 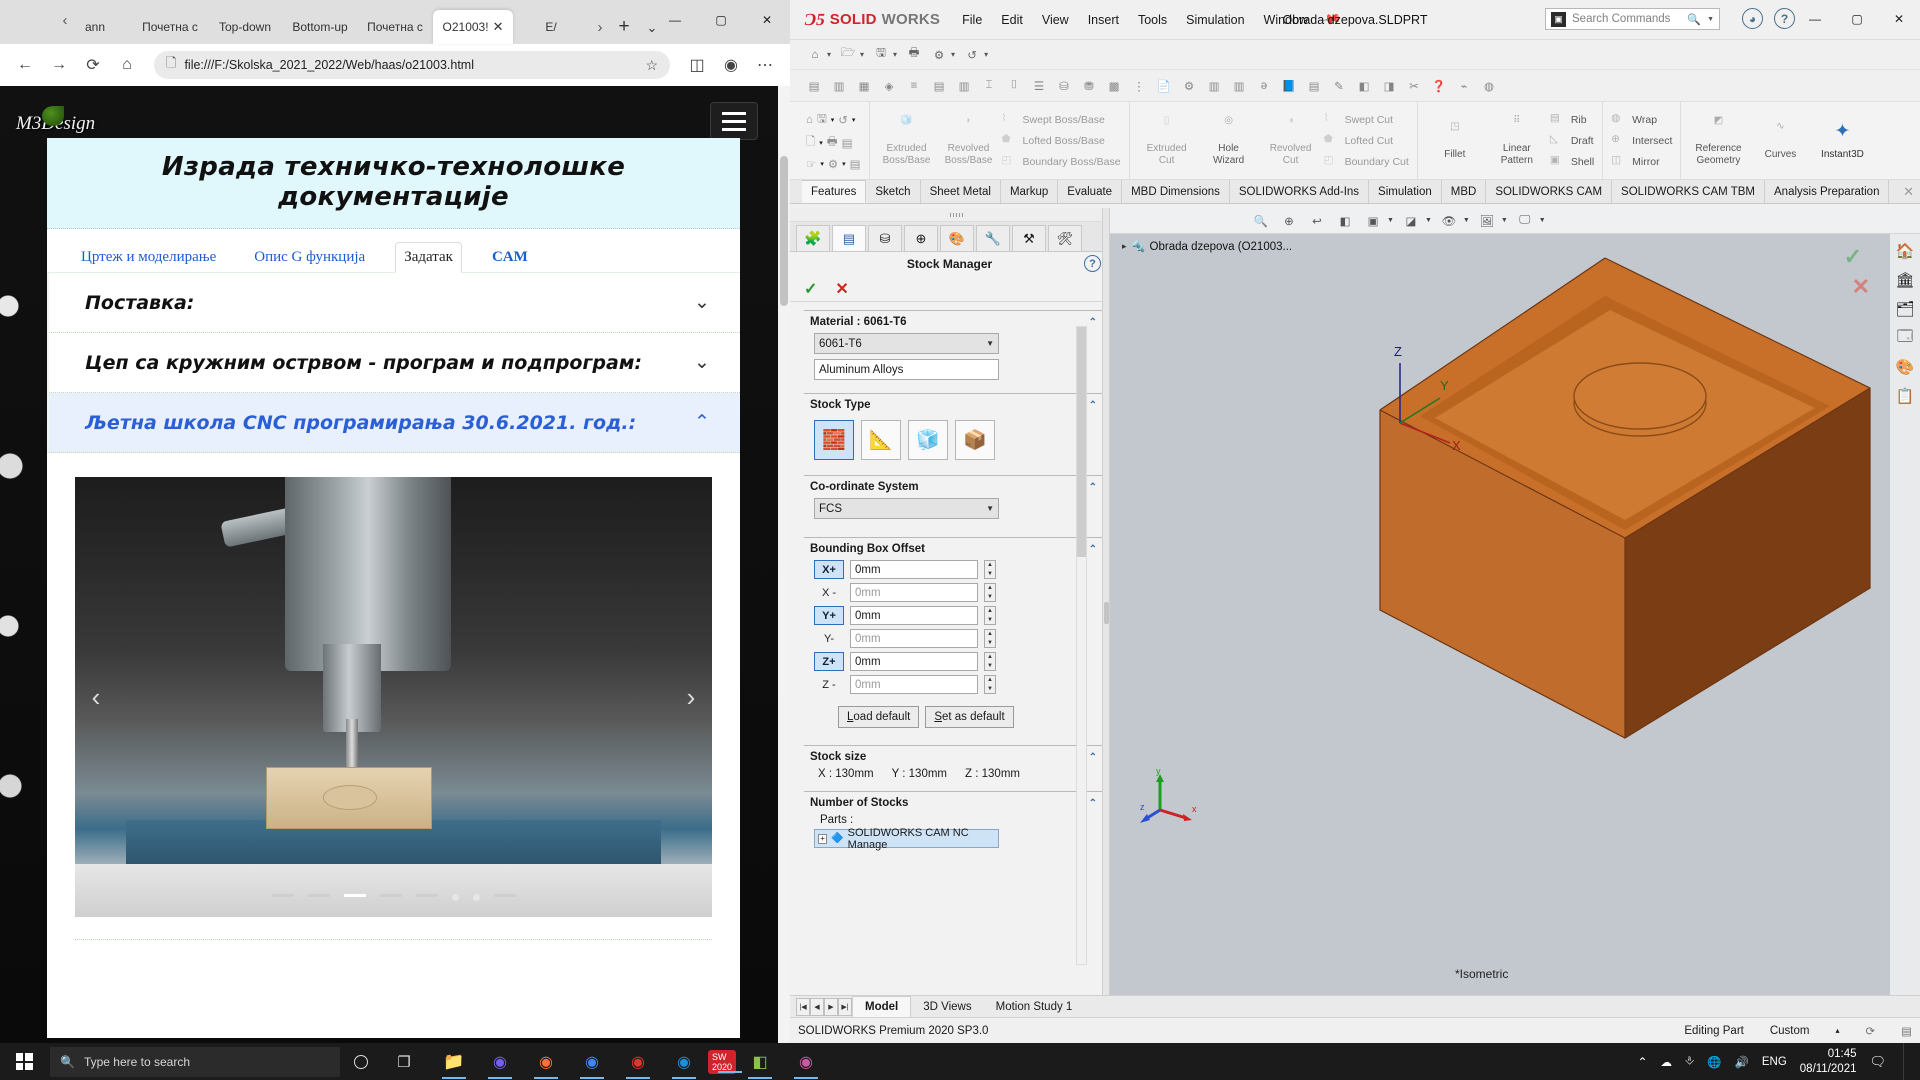 I want to click on options-icon: ⚙, so click(x=939, y=55).